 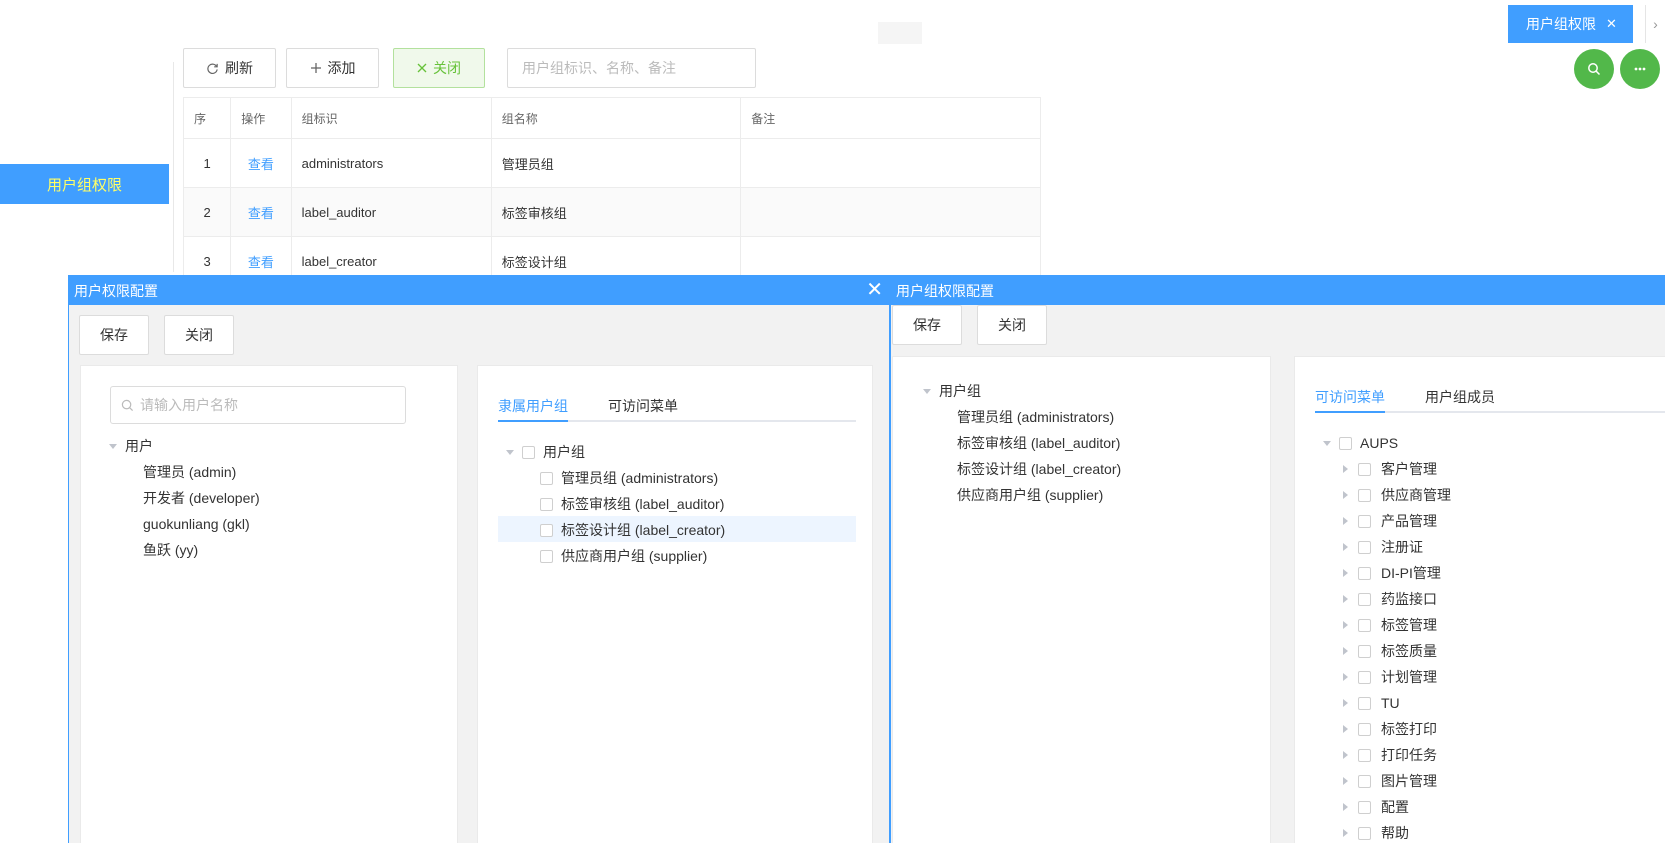 I want to click on tree-node-menu: 产品管理, so click(x=1390, y=521).